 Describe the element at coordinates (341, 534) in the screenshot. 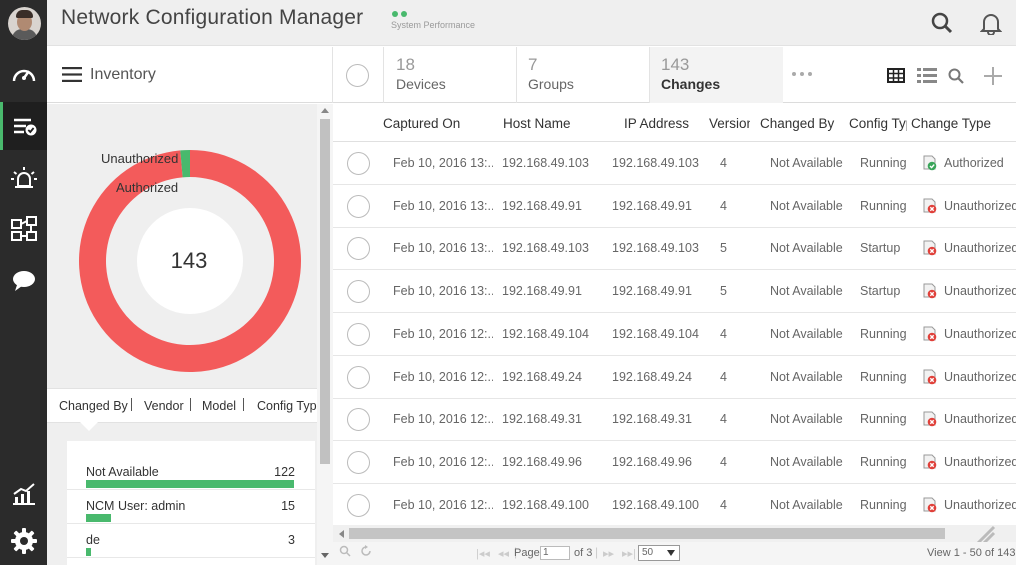

I see `scroll-left-arrow-icon` at that location.